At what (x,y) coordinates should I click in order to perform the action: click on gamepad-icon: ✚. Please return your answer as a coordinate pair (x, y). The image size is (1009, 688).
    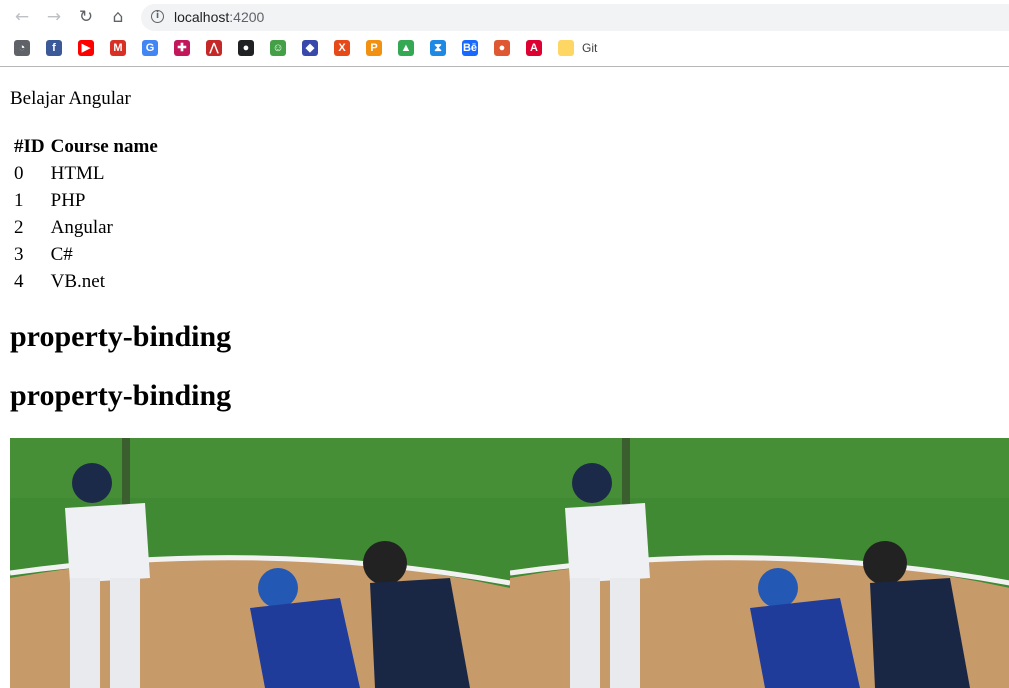
    Looking at the image, I should click on (182, 48).